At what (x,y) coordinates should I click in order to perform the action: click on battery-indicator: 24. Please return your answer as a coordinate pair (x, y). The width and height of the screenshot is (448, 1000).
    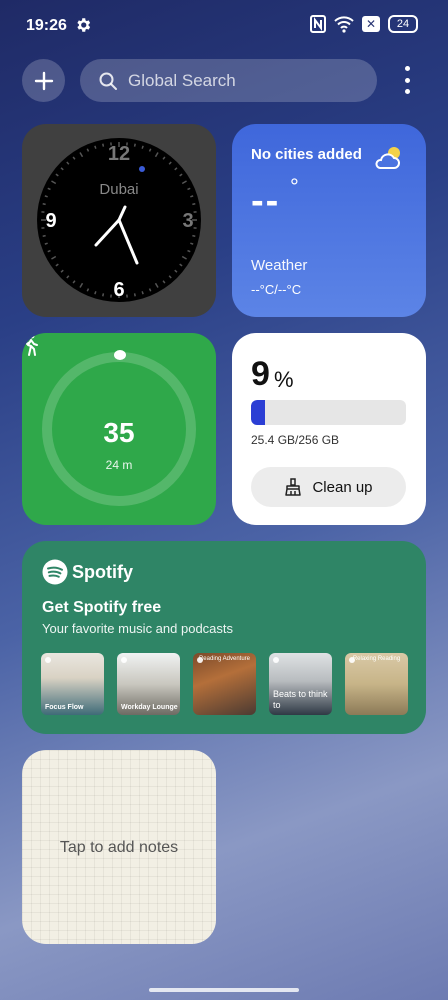
    Looking at the image, I should click on (403, 24).